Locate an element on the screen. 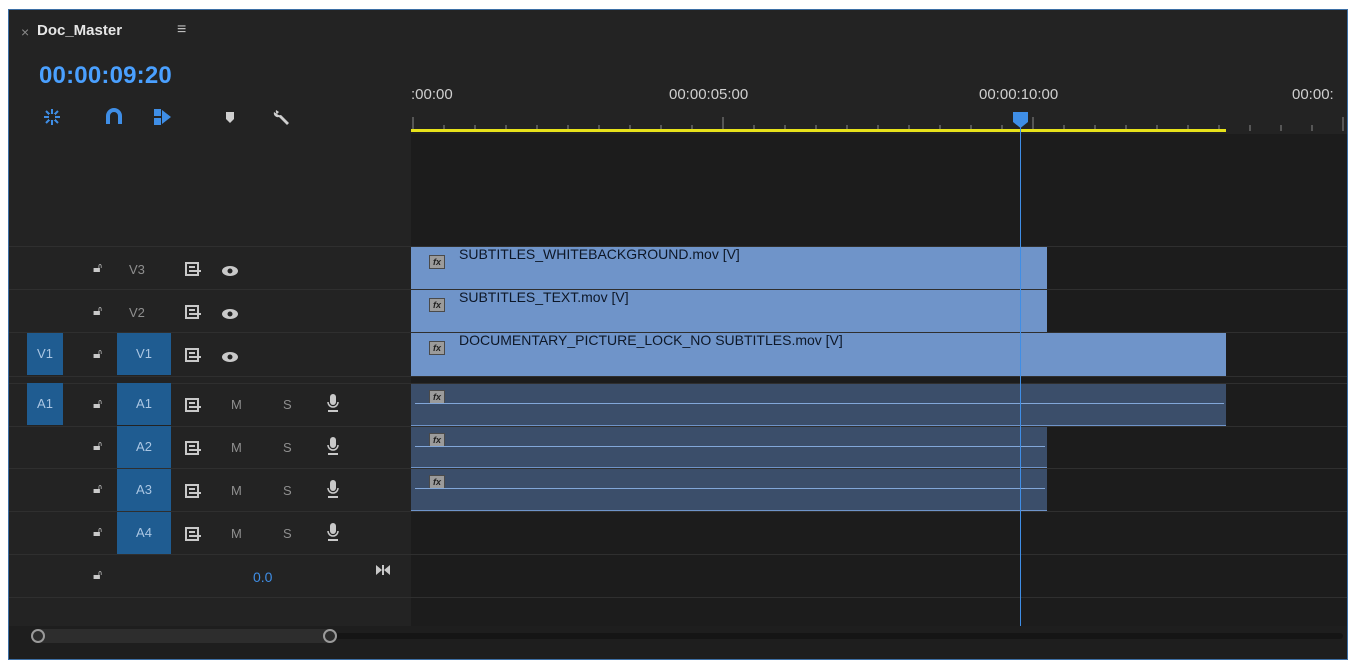 The image size is (1357, 666). playhead-line is located at coordinates (1020, 373).